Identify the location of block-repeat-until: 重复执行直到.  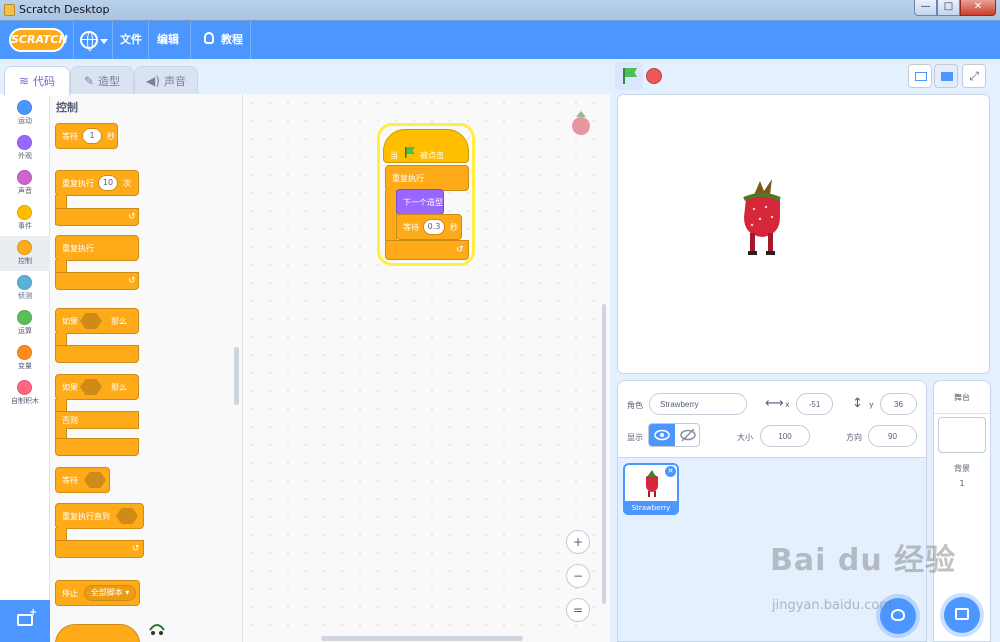
(99, 516).